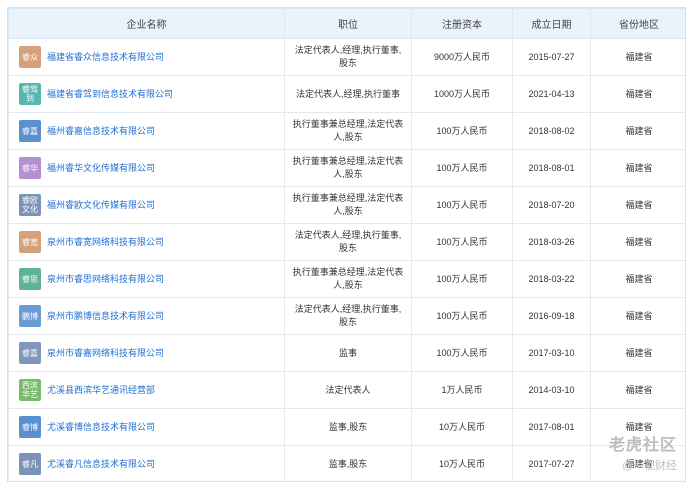  What do you see at coordinates (110, 94) in the screenshot?
I see `company-link: 福建省睿驾到信息技术有限公司` at bounding box center [110, 94].